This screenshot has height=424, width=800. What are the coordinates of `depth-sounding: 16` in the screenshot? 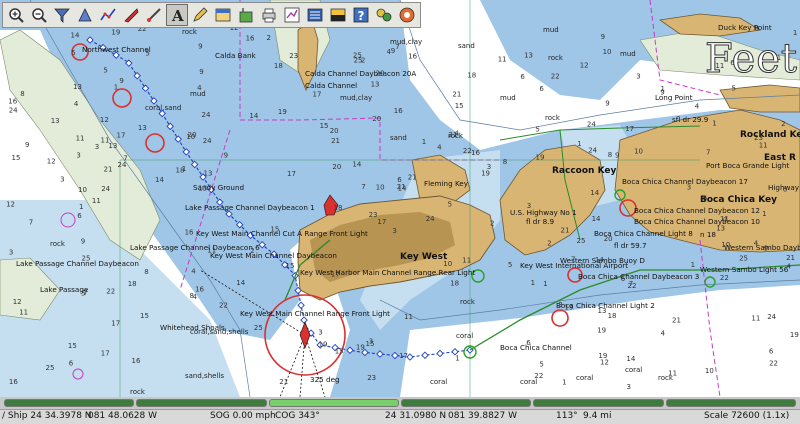 It's located at (398, 111).